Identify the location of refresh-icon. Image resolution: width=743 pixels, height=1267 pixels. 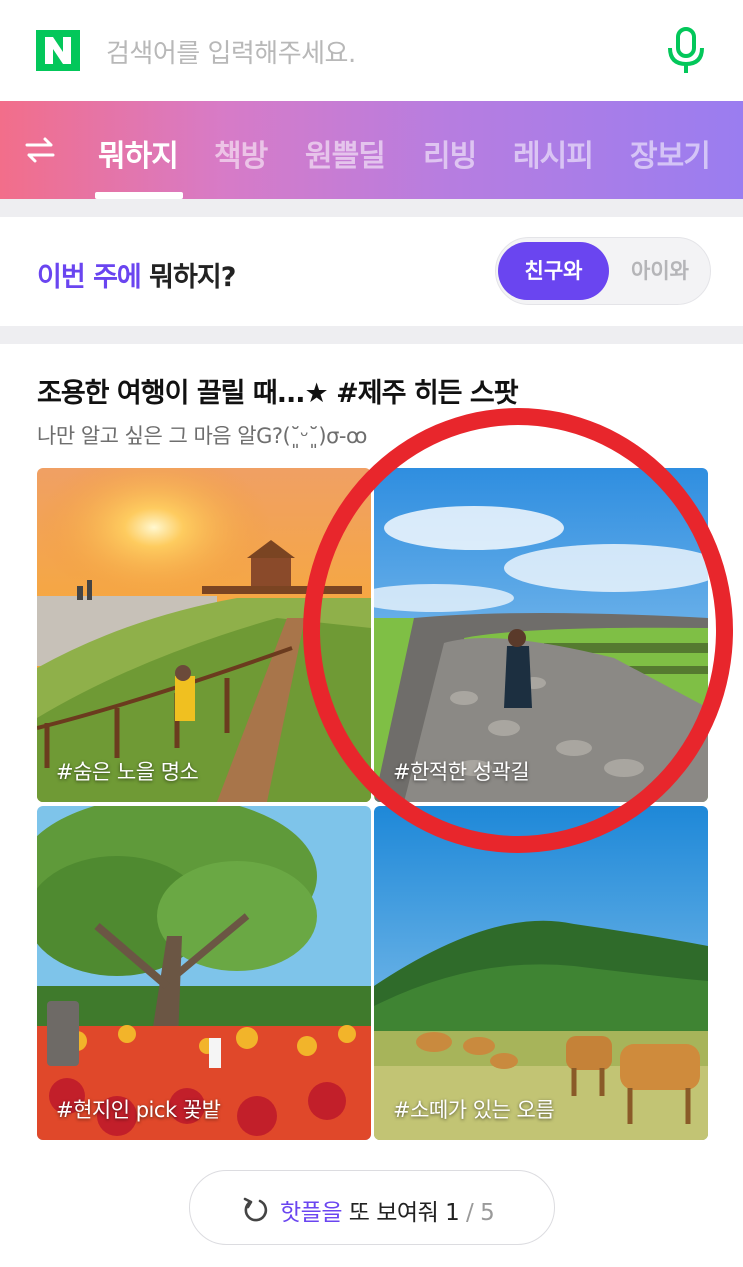
(255, 1209).